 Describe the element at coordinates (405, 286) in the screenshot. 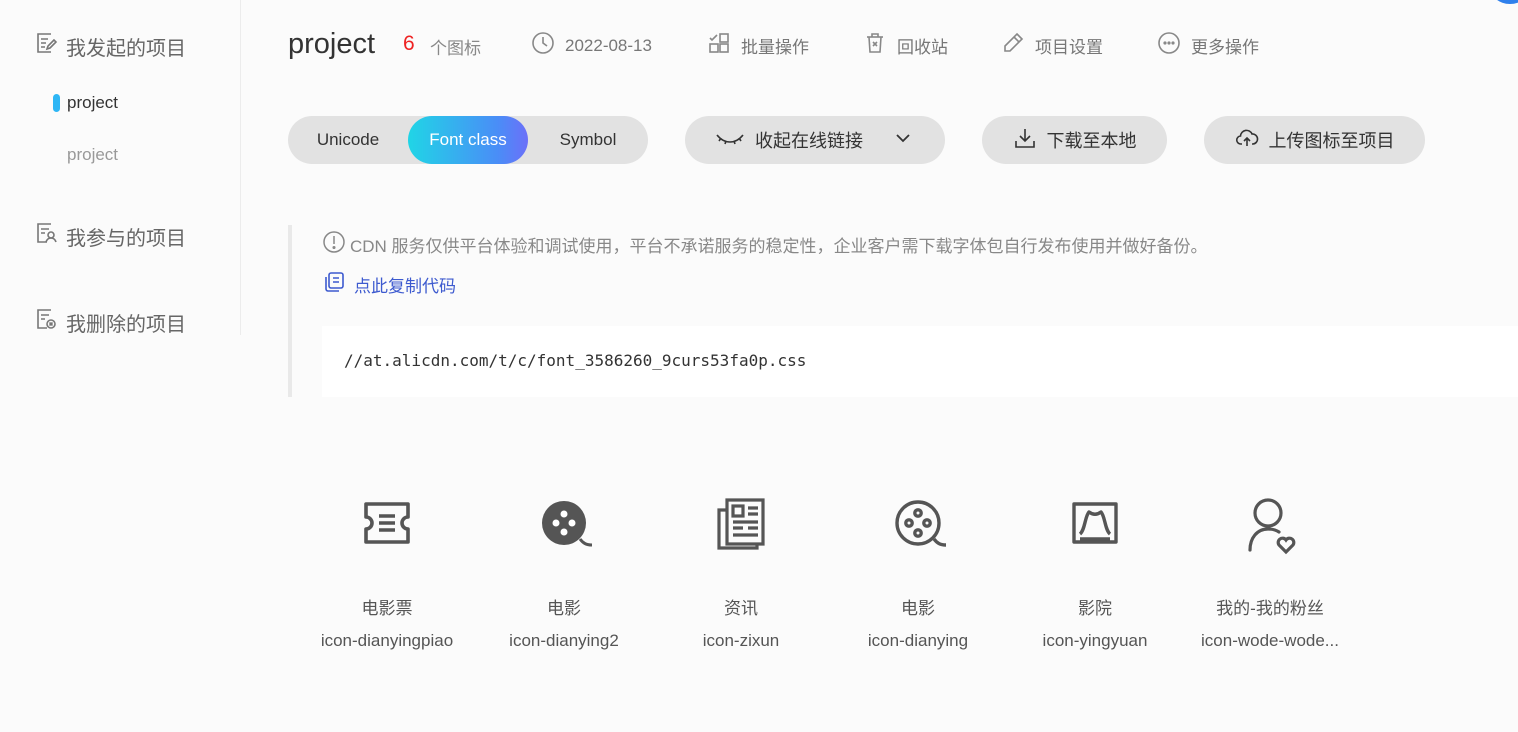

I see `copy-label: 点此复制代码` at that location.